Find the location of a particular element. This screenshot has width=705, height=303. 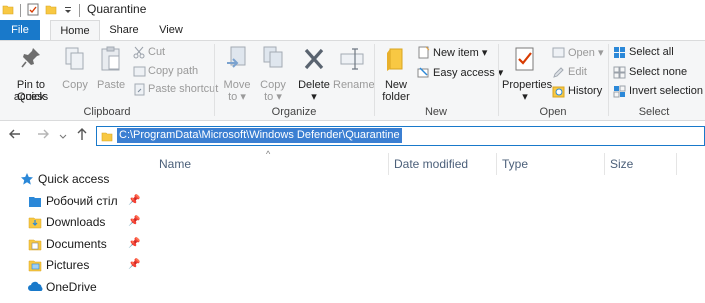

recent-locations-button is located at coordinates (63, 137).